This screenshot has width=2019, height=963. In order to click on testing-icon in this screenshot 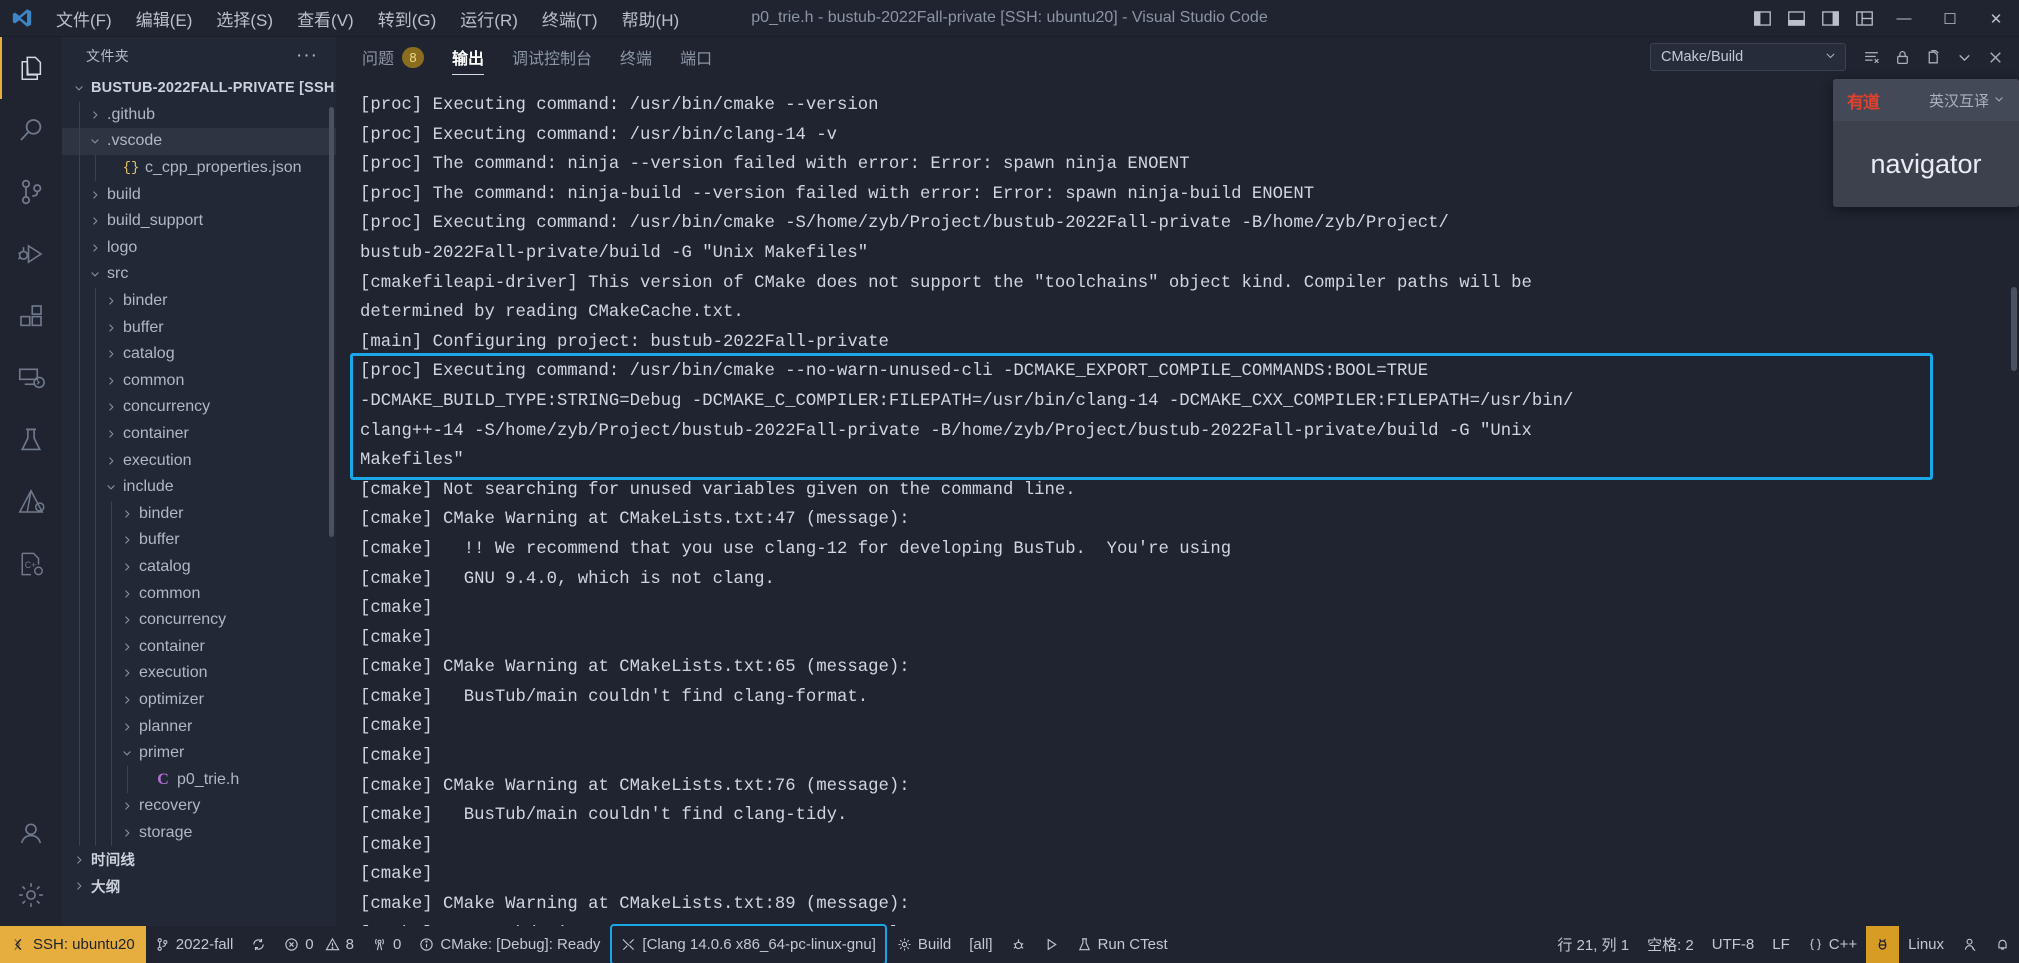, I will do `click(31, 440)`.